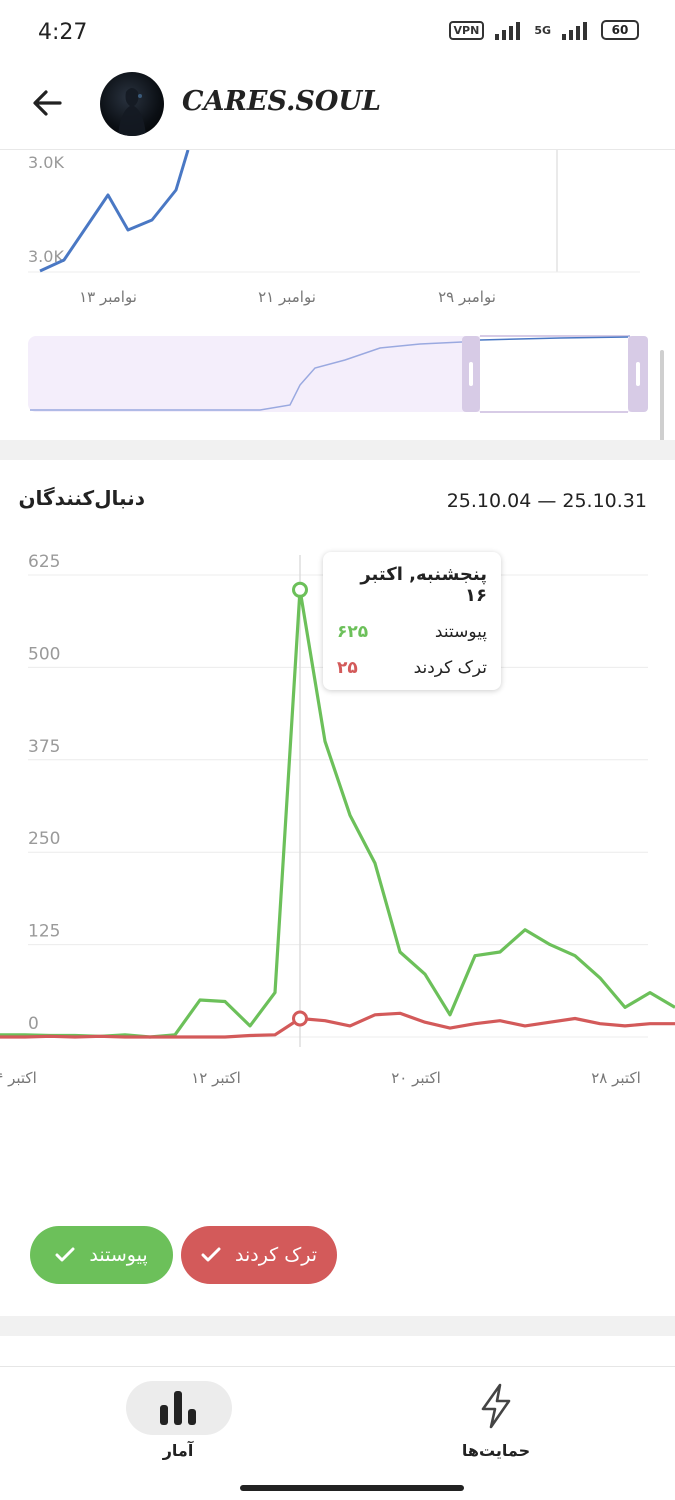 This screenshot has width=675, height=1500. I want to click on x-tick-label: اکتبر ۴, so click(18, 1078).